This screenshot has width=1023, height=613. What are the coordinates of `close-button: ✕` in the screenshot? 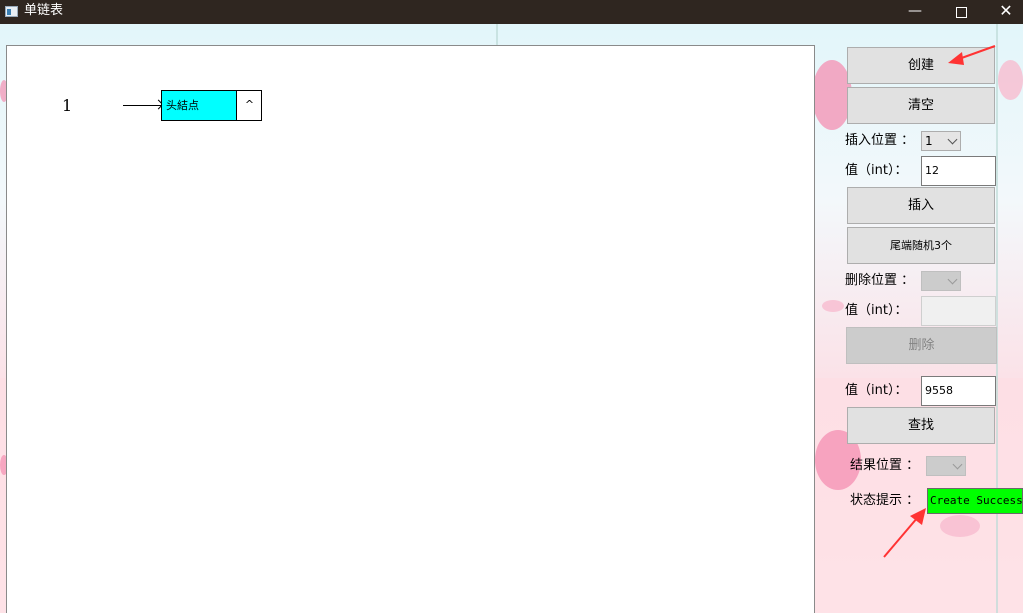 It's located at (1003, 12).